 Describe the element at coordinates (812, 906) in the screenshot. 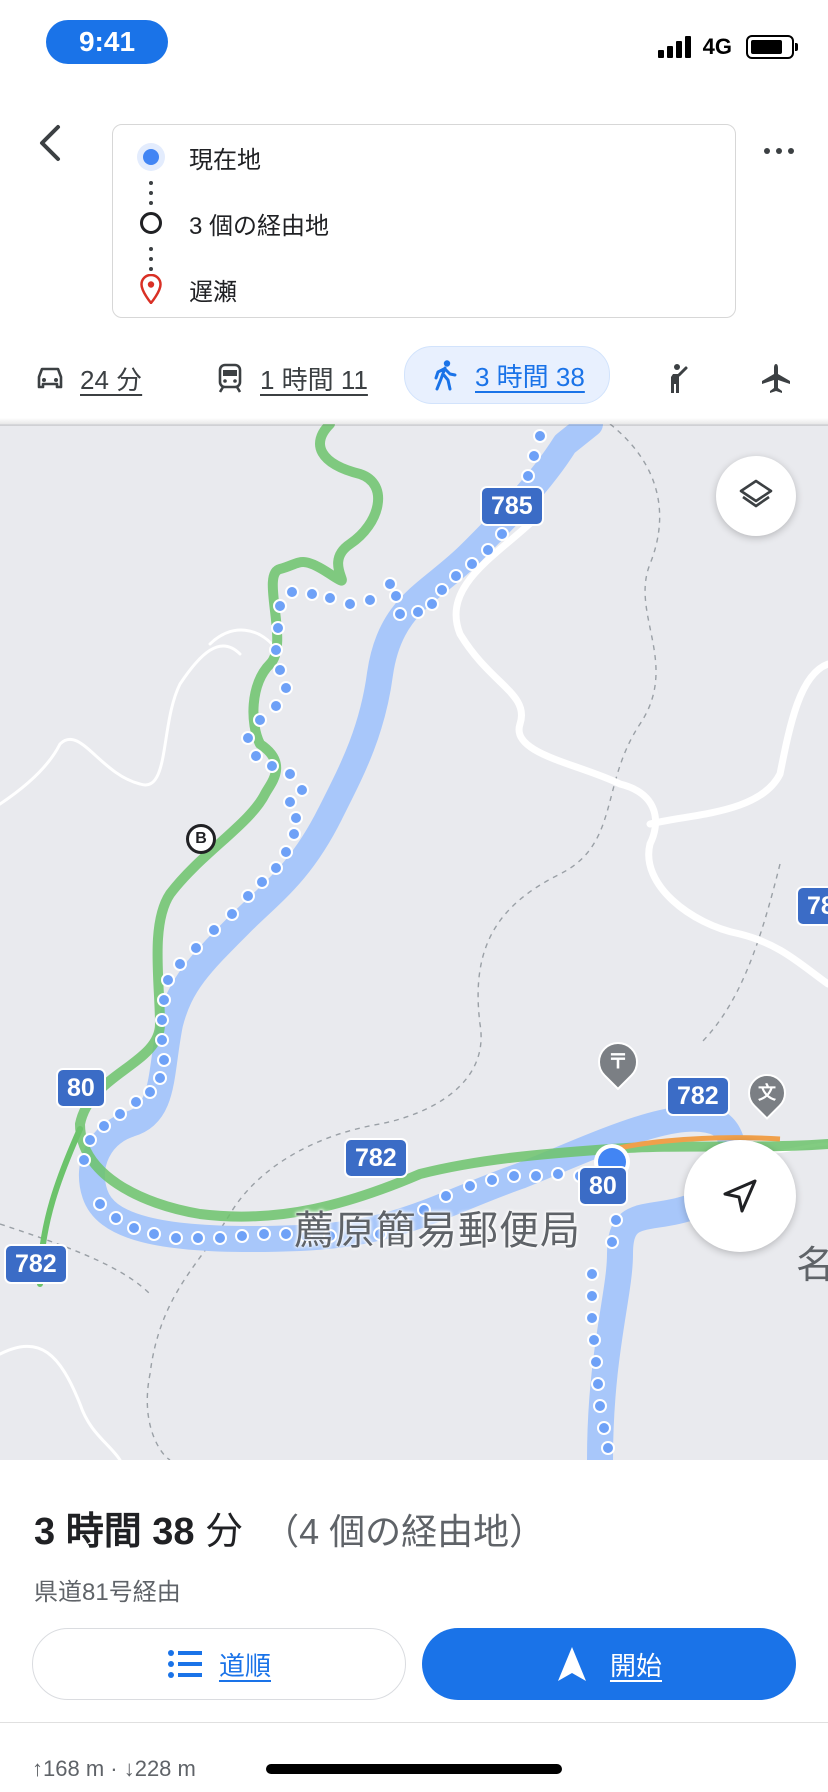

I see `road-shield: 78` at that location.